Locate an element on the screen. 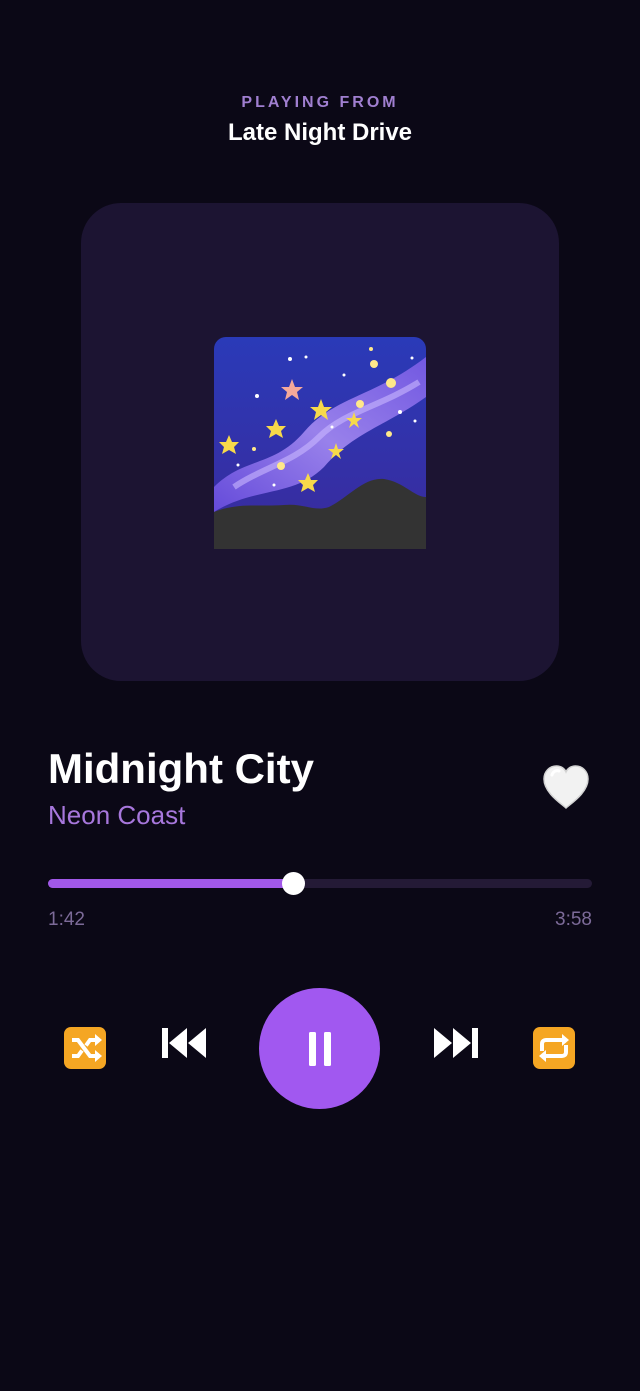  progress-bar is located at coordinates (320, 883).